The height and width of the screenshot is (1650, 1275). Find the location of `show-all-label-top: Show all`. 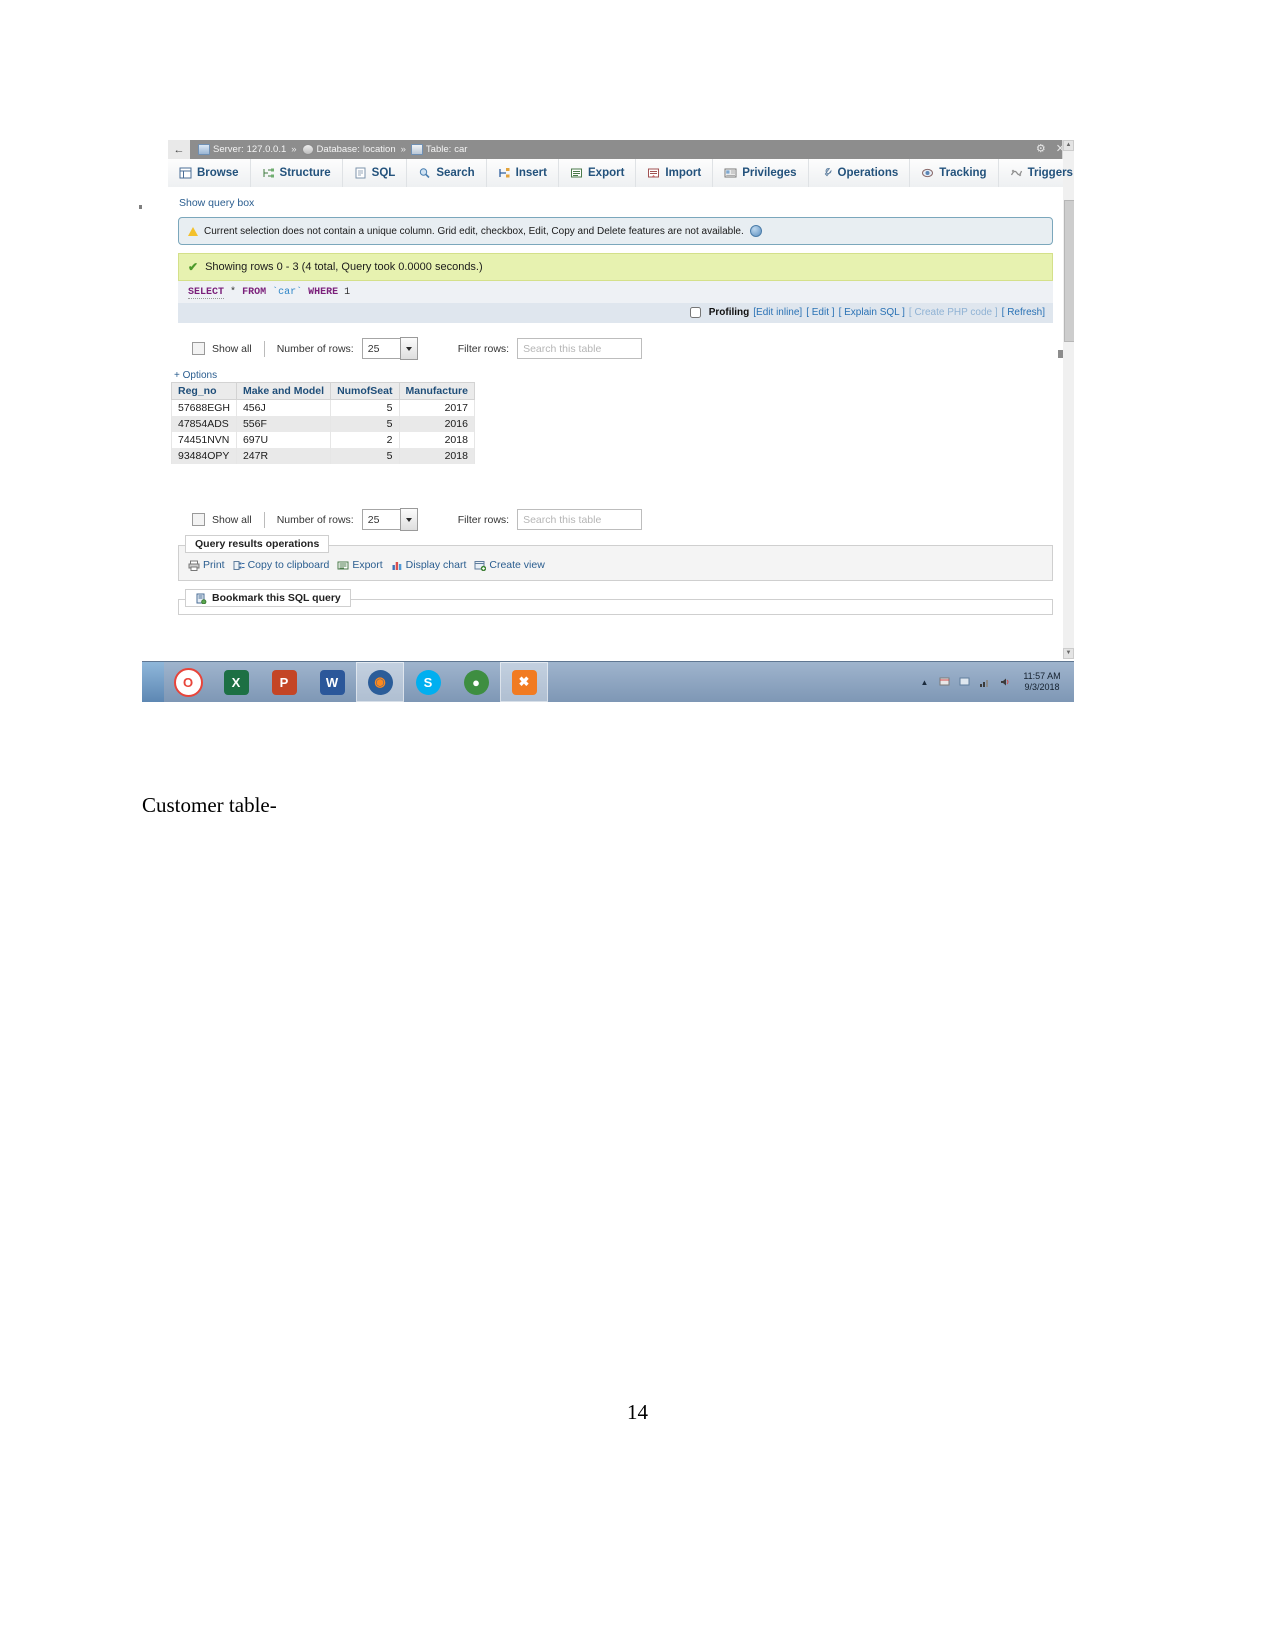

show-all-label-top: Show all is located at coordinates (232, 348).